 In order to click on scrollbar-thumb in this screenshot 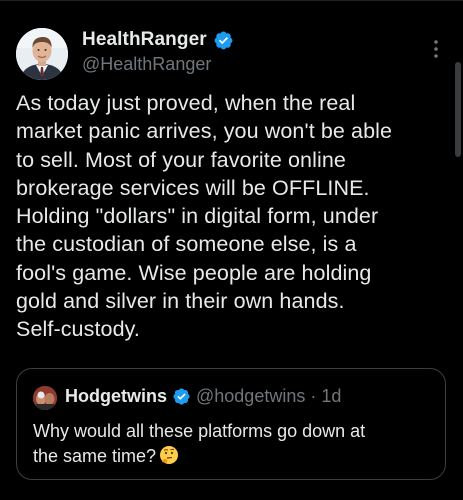, I will do `click(458, 109)`.